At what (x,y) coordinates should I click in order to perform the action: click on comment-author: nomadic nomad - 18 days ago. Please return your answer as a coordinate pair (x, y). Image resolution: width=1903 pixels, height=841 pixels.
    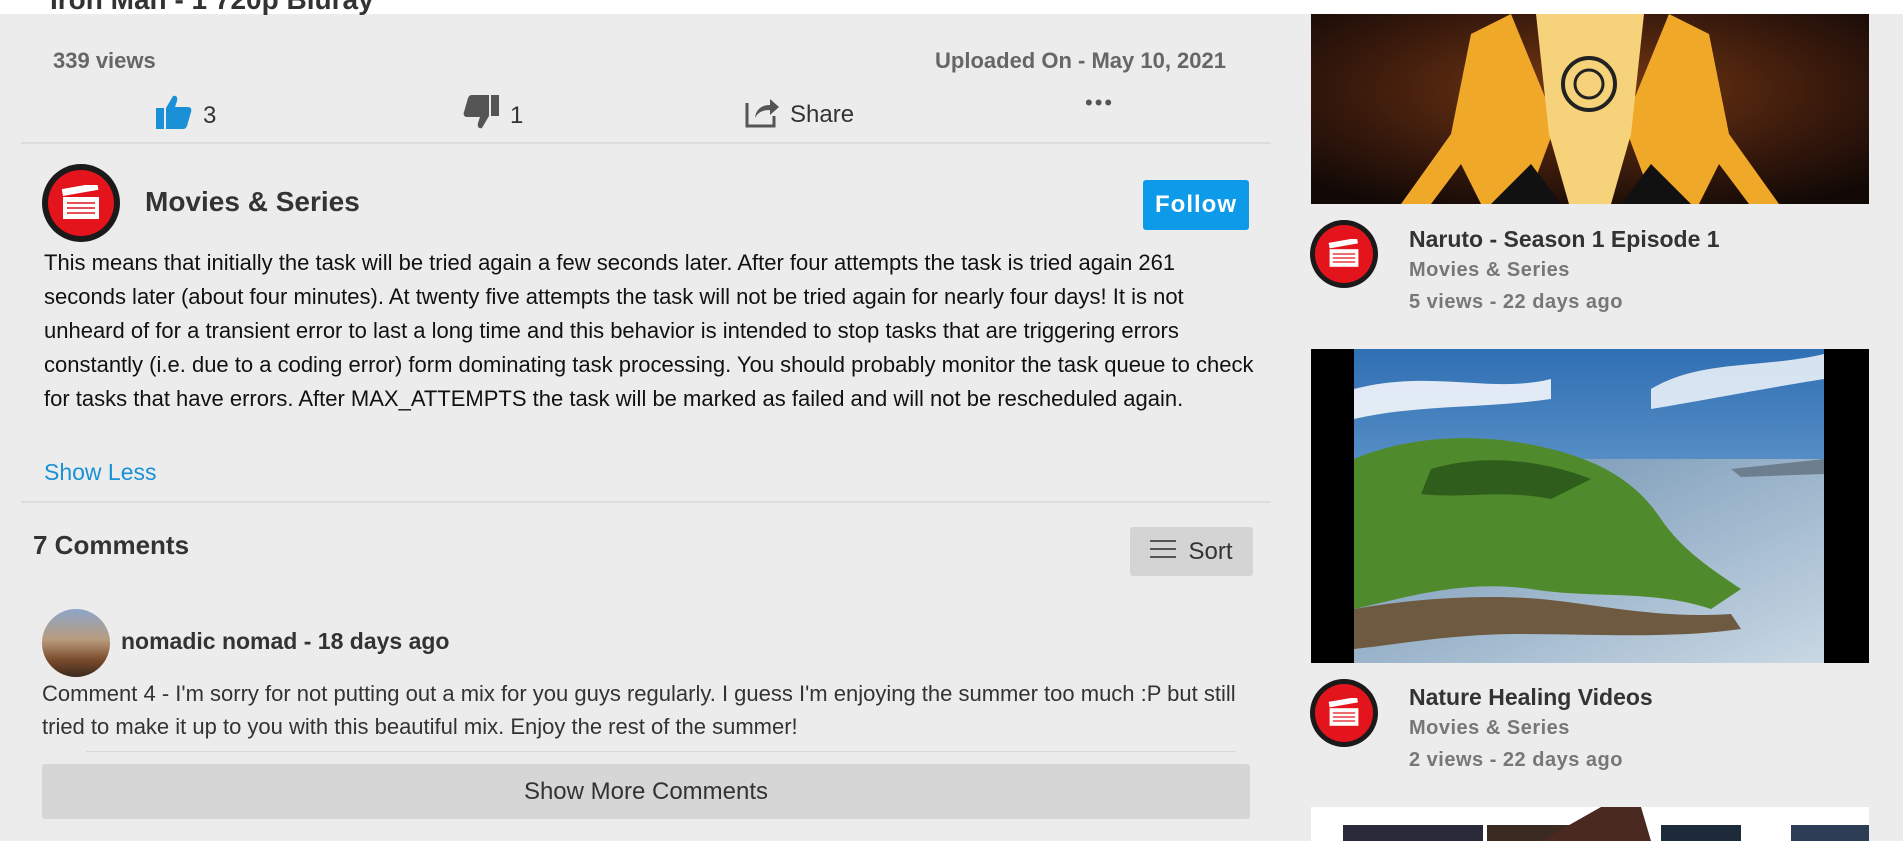
    Looking at the image, I should click on (285, 641).